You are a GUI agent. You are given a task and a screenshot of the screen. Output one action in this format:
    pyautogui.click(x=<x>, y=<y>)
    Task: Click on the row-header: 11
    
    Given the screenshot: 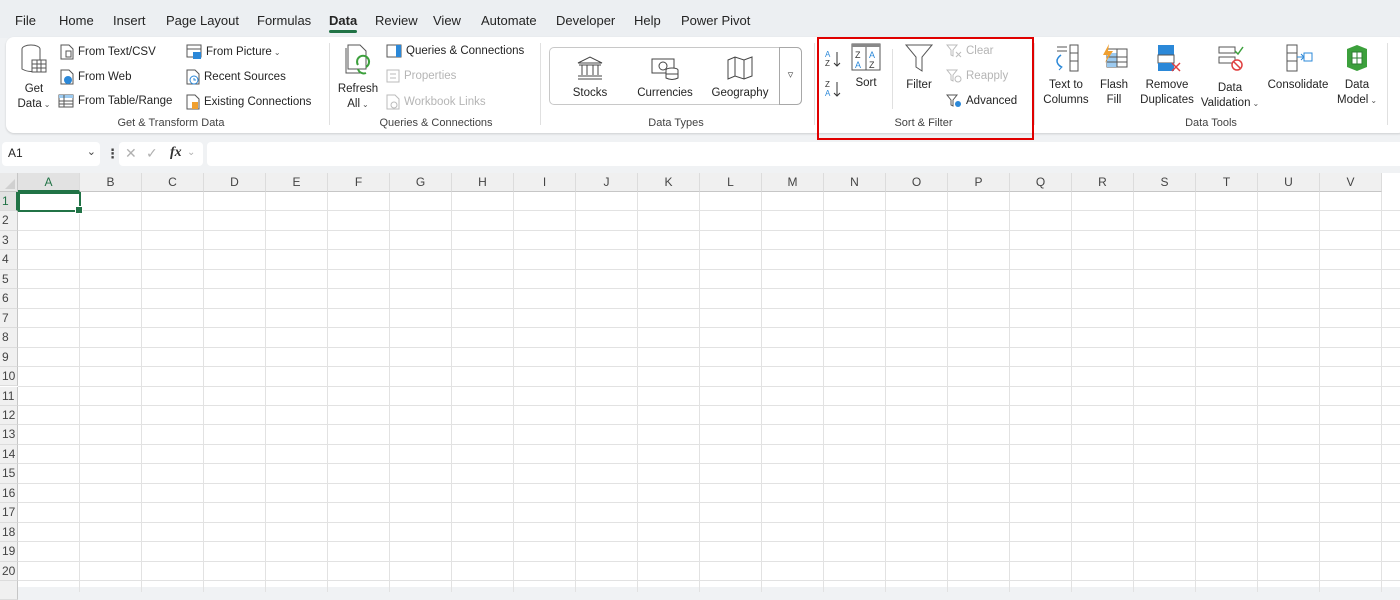 What is the action you would take?
    pyautogui.click(x=9, y=396)
    